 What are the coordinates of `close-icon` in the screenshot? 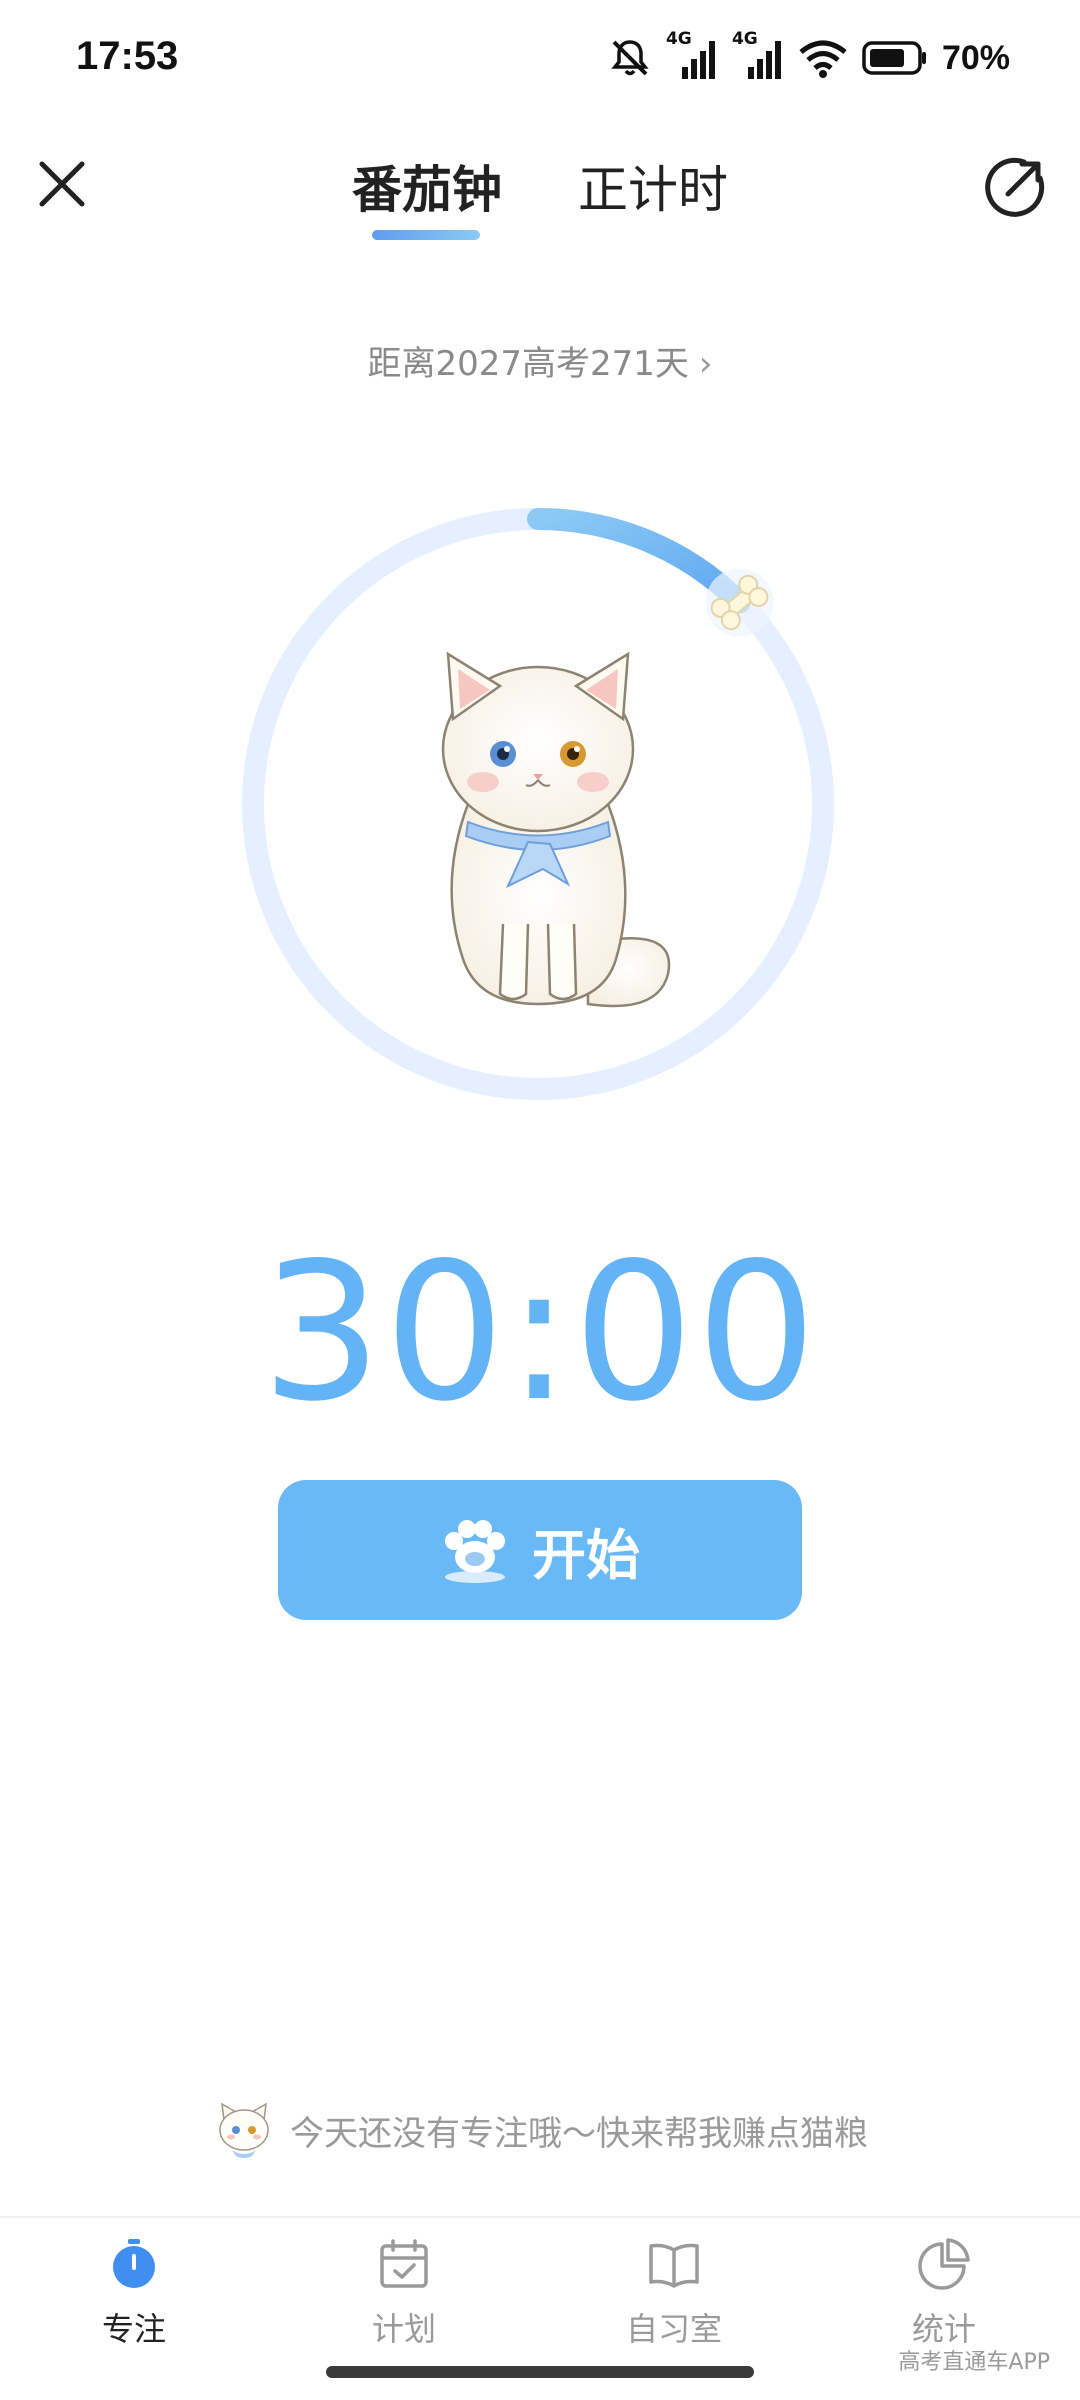 It's located at (62, 184).